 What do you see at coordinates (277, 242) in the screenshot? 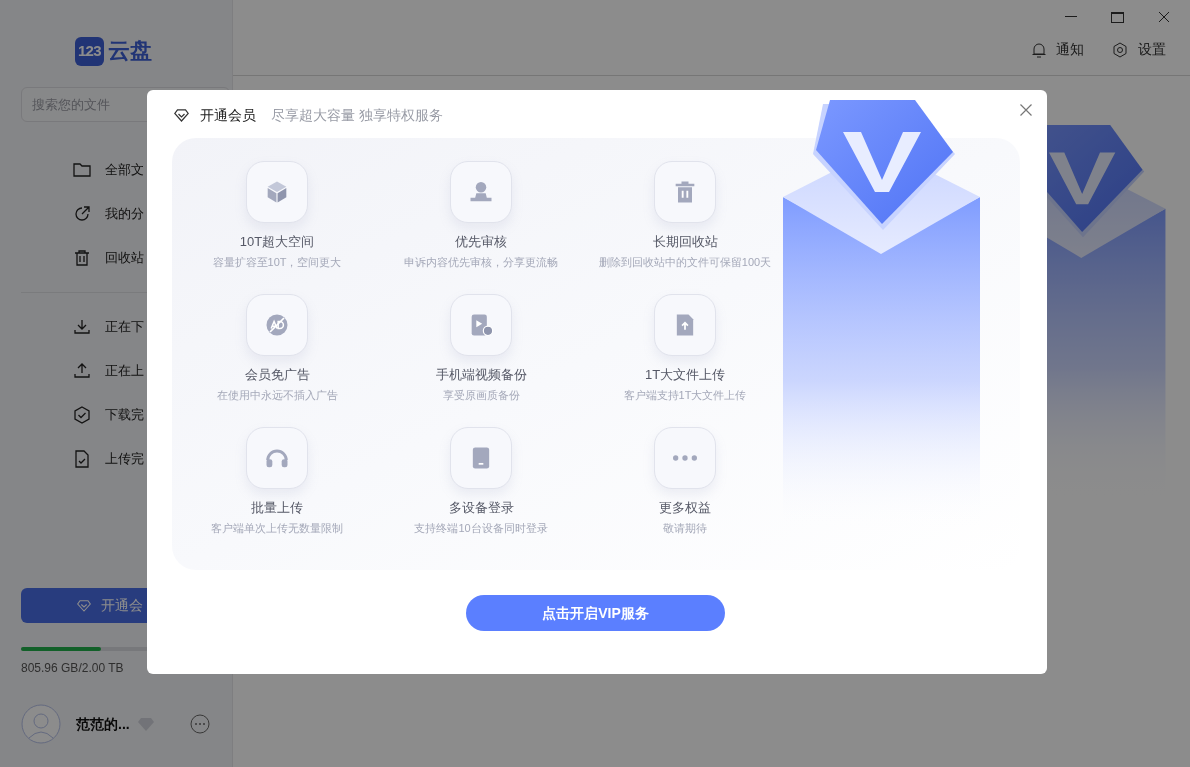
I see `benefit-title: 10T超大空间` at bounding box center [277, 242].